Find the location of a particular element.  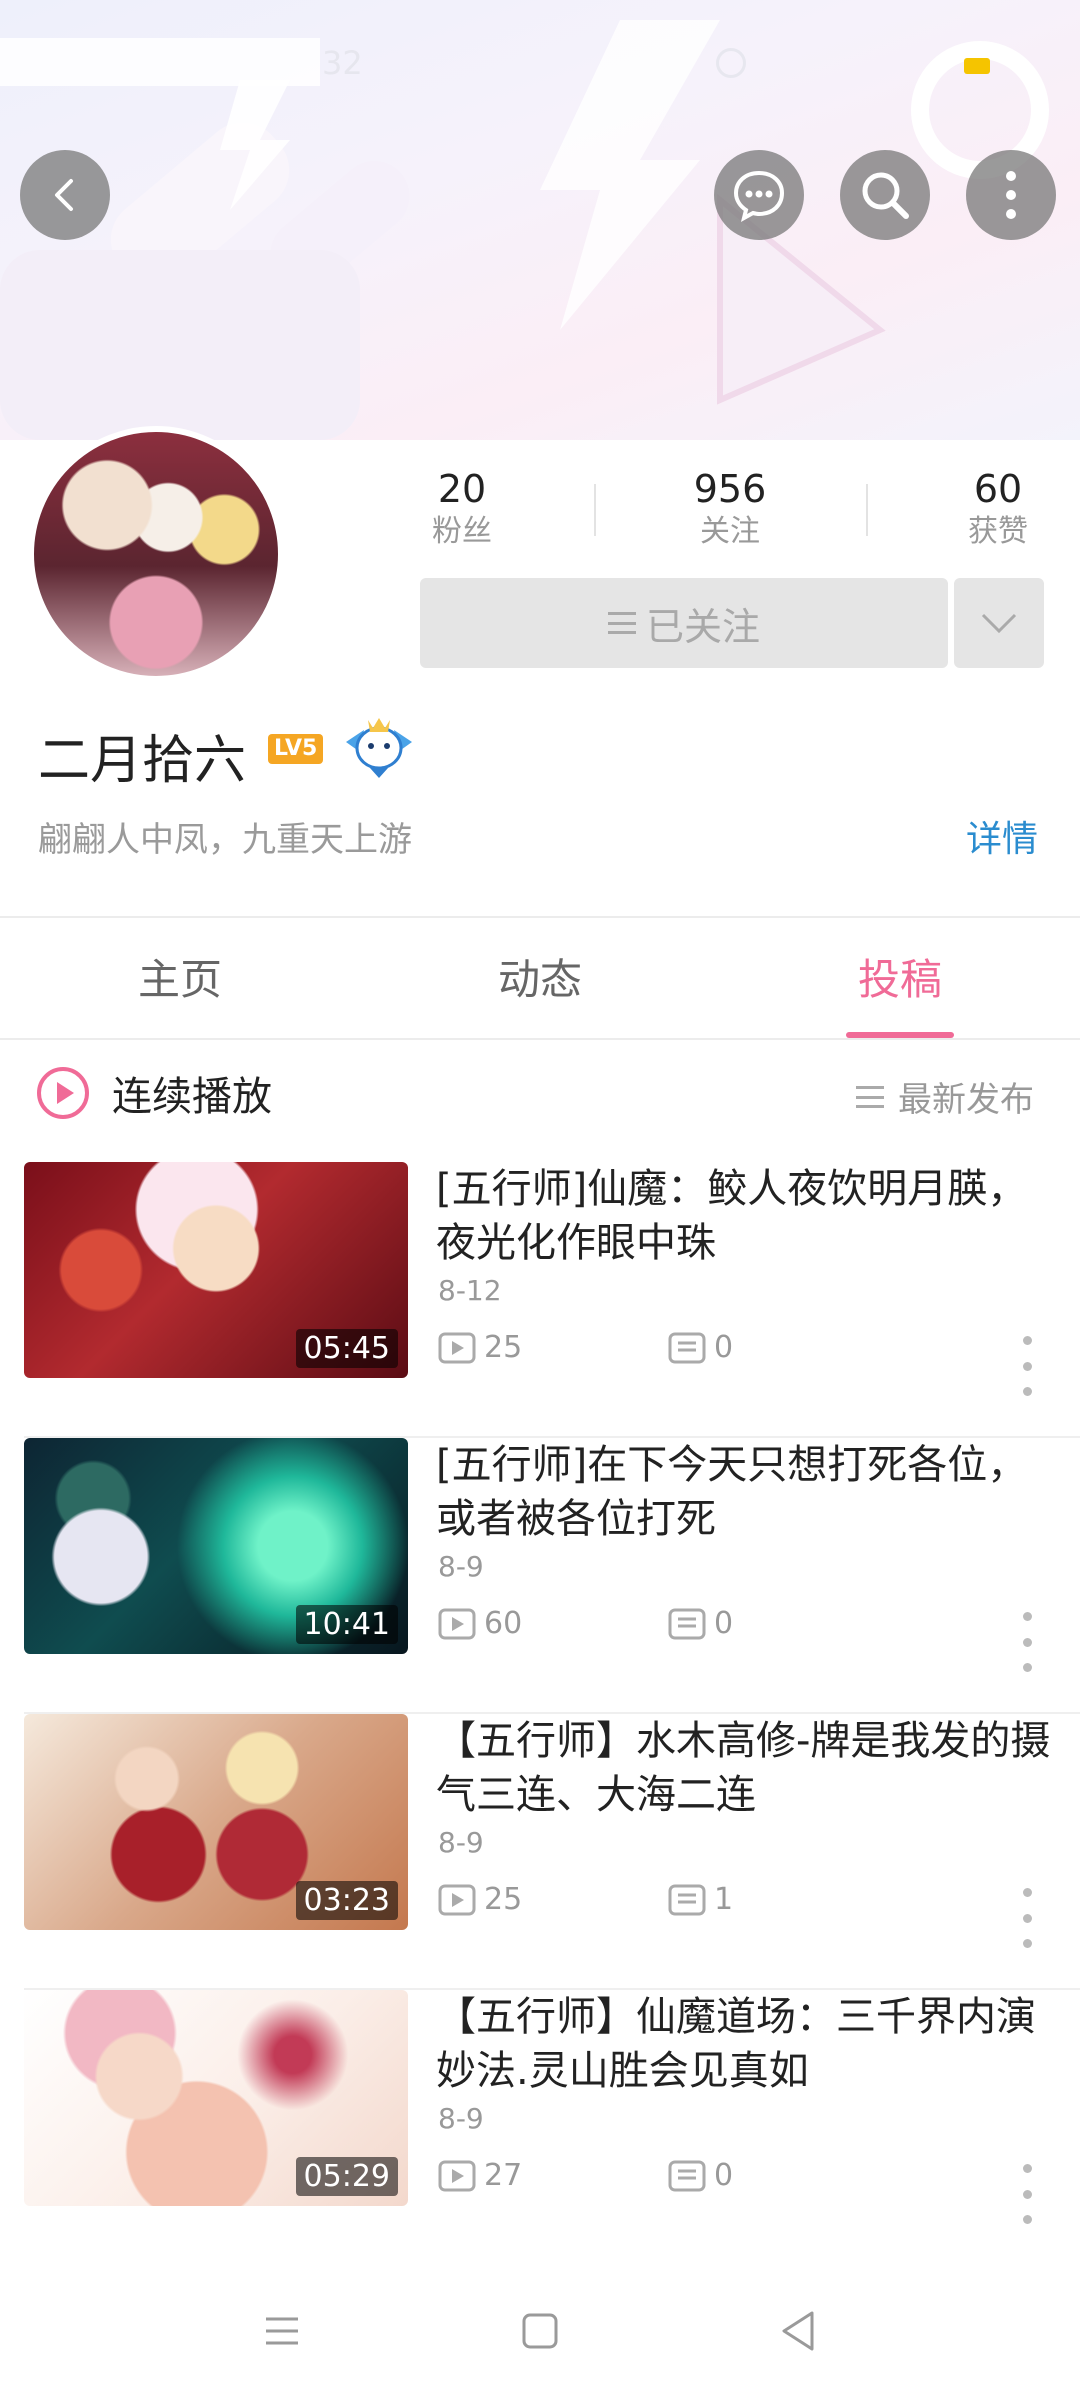

mascot-badge-icon is located at coordinates (379, 748).